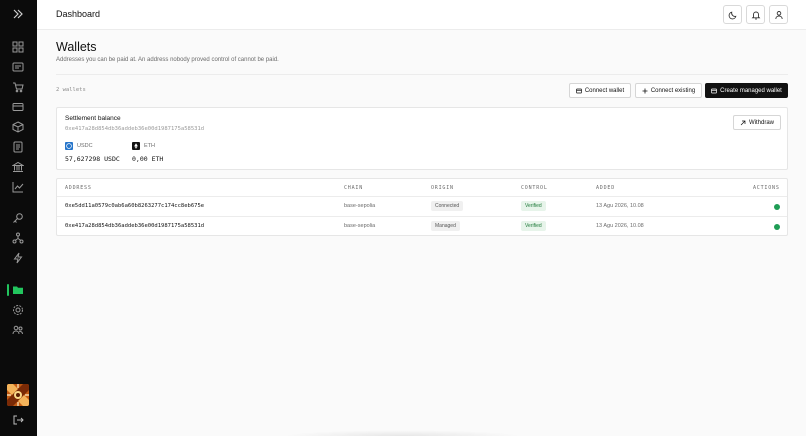  I want to click on theme-toggle-button, so click(732, 14).